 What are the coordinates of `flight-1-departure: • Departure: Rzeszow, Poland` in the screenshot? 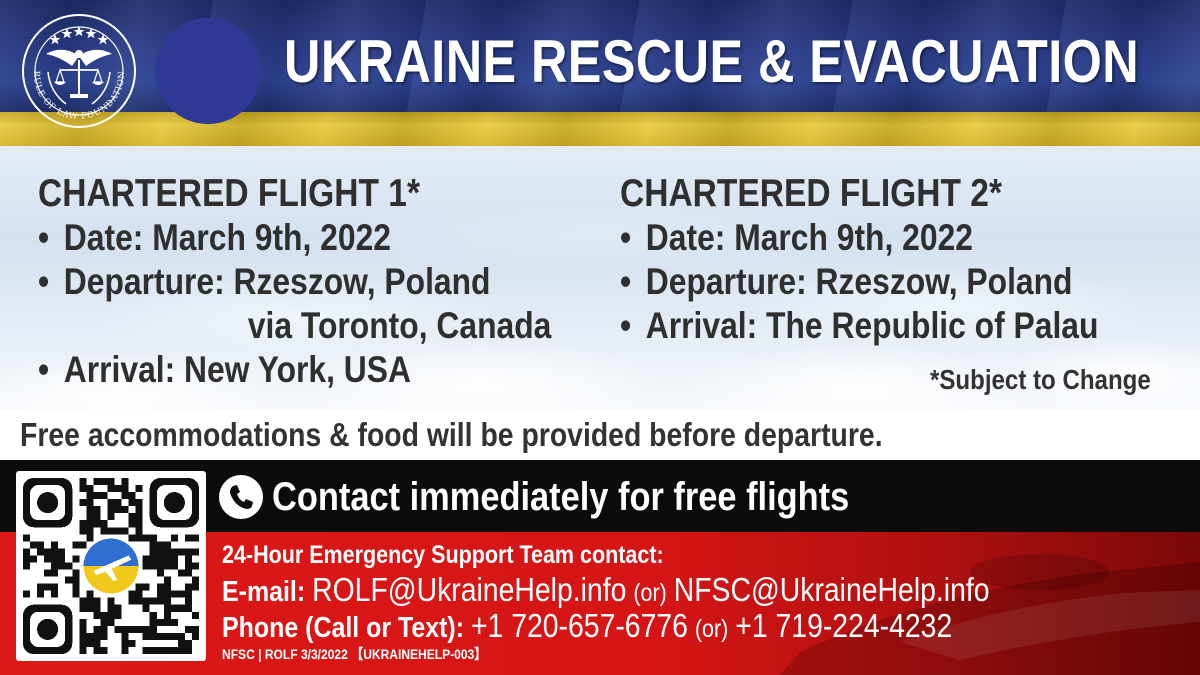 It's located at (294, 282).